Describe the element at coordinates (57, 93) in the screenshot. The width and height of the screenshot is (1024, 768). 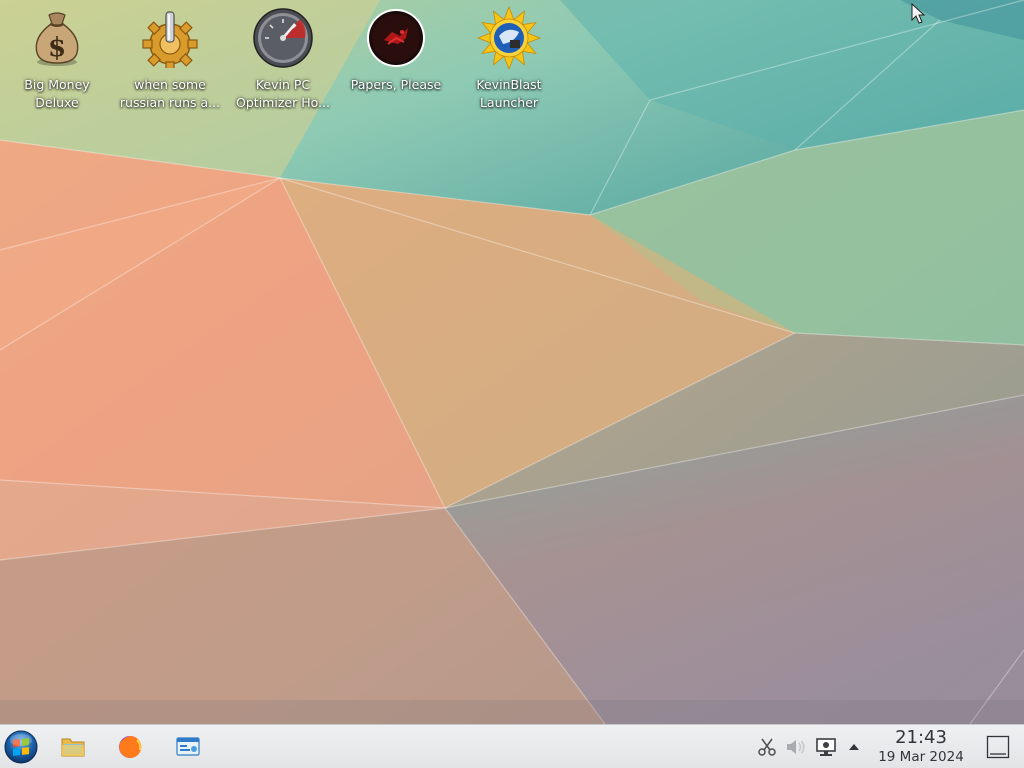
I see `desktop-icon-label: Big Money Deluxe` at that location.